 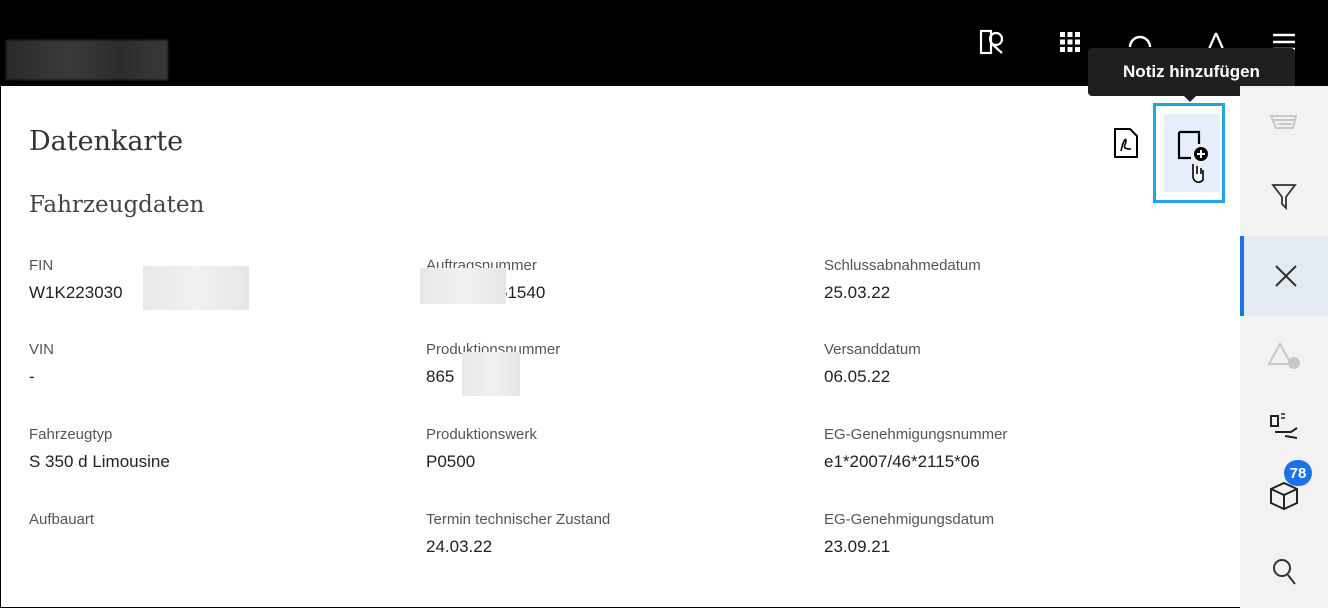 I want to click on oil-service-button, so click(x=1284, y=426).